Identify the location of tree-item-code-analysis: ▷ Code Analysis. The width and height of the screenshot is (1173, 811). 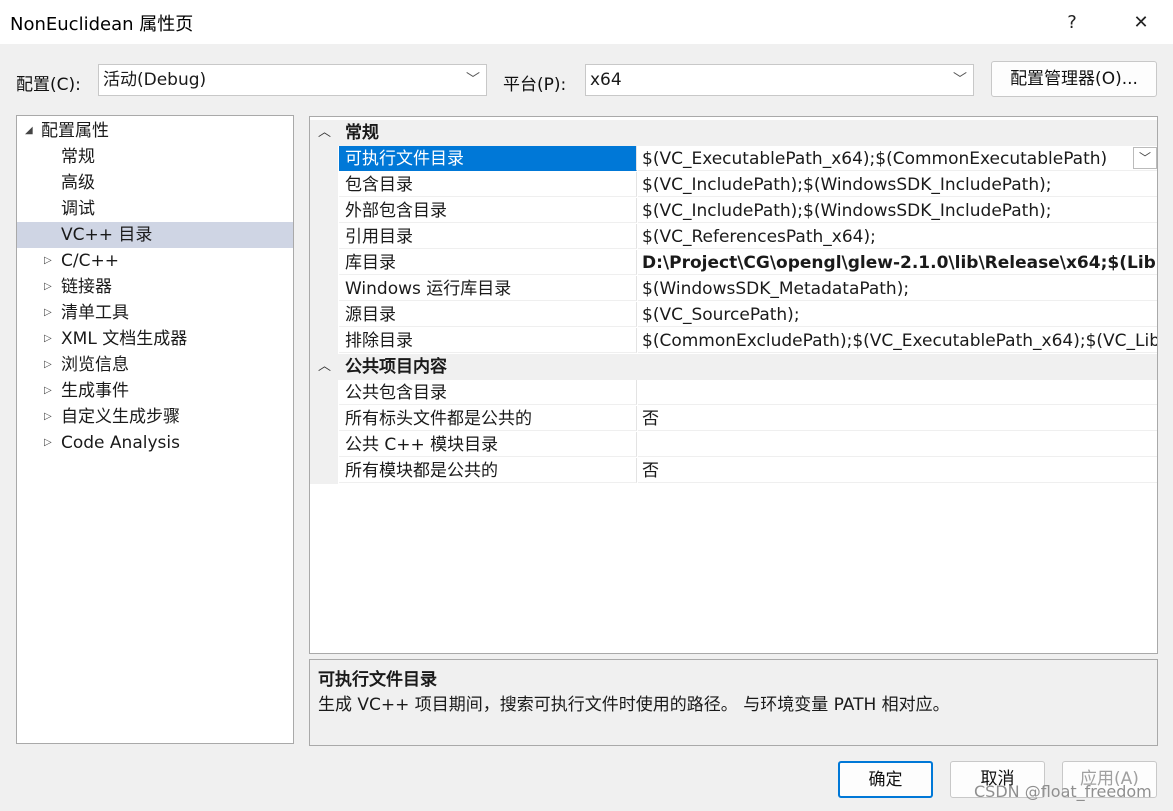
(155, 443).